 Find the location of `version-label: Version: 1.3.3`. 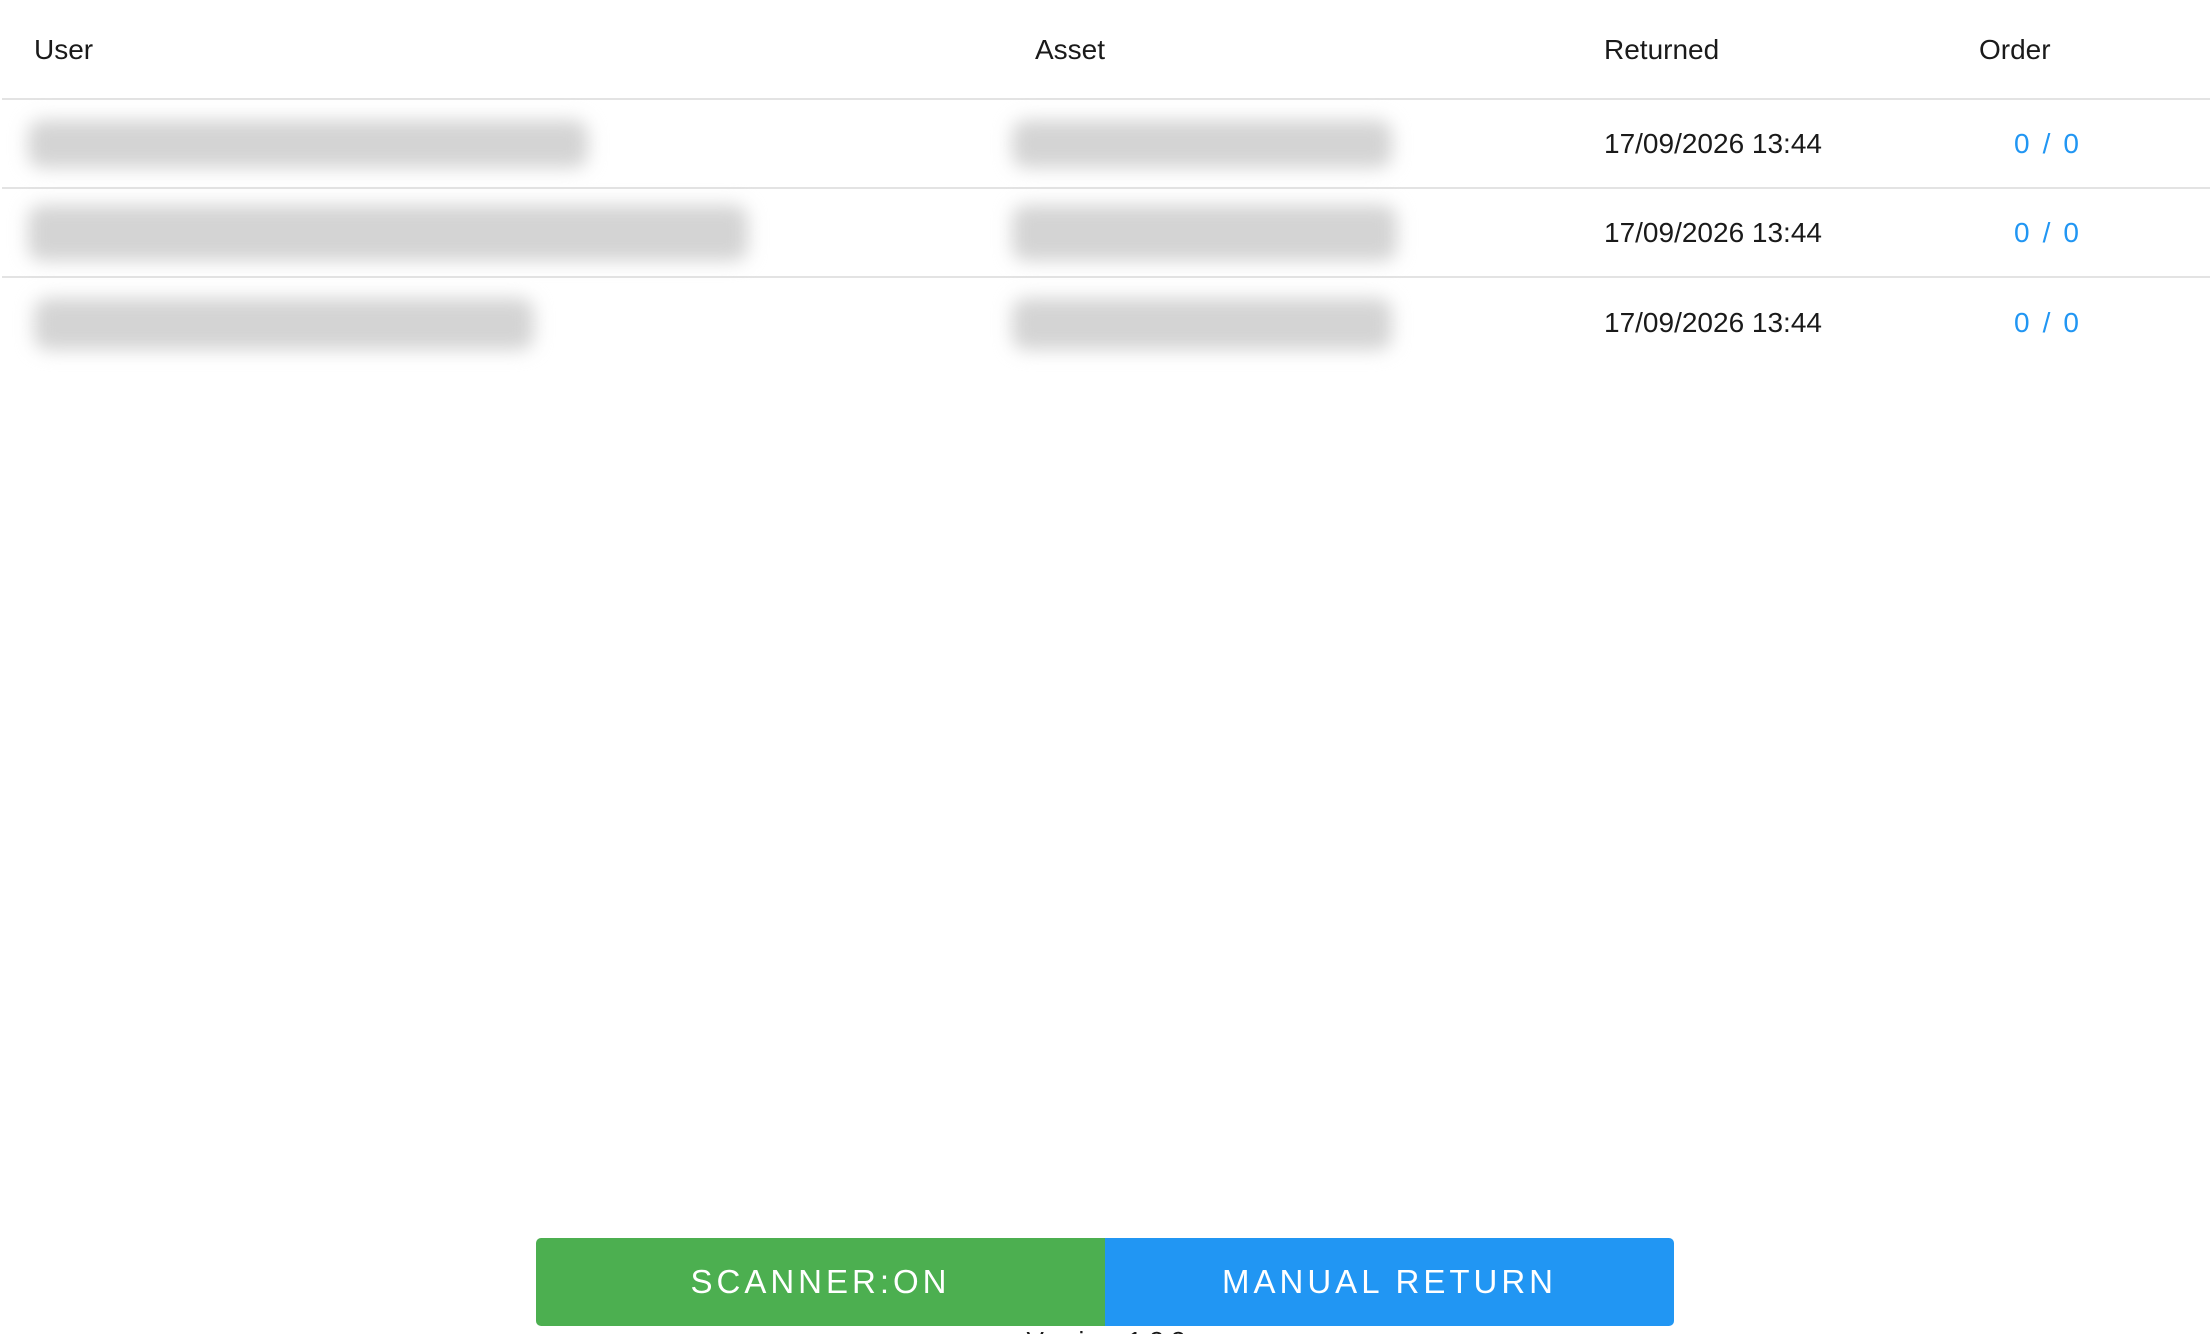

version-label: Version: 1.3.3 is located at coordinates (1106, 1330).